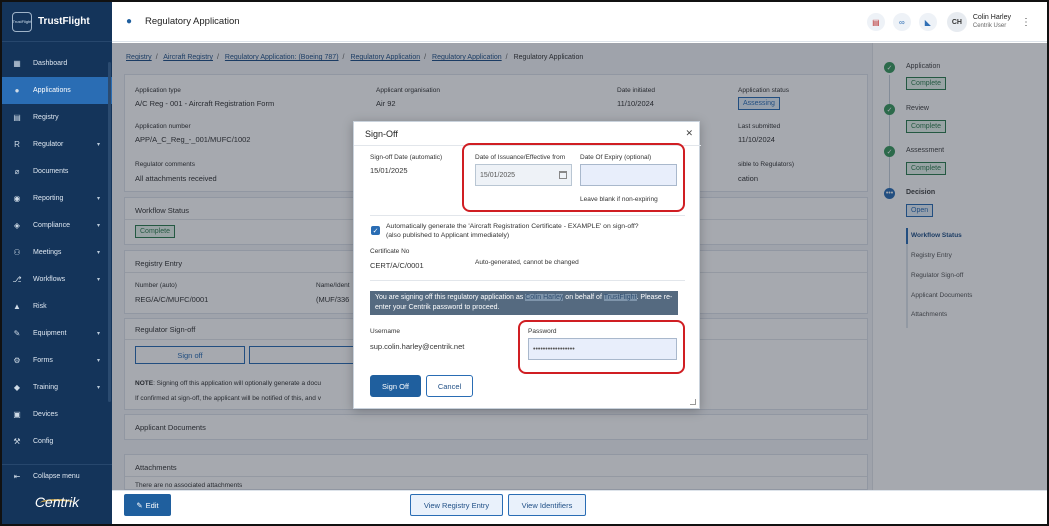  I want to click on view-registry-entry-button: View Registry Entry, so click(456, 505).